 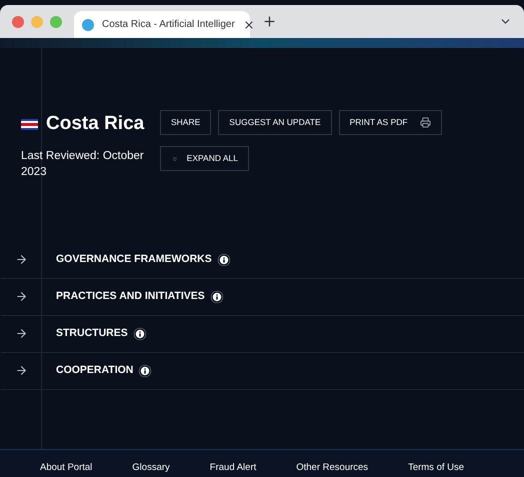 What do you see at coordinates (262, 297) in the screenshot?
I see `section-row: PRACTICES AND INITIATIVES` at bounding box center [262, 297].